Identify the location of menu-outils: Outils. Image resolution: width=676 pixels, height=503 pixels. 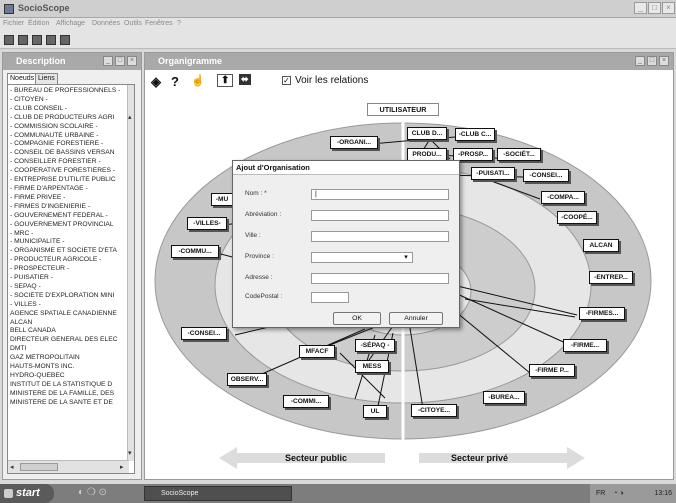
(133, 23).